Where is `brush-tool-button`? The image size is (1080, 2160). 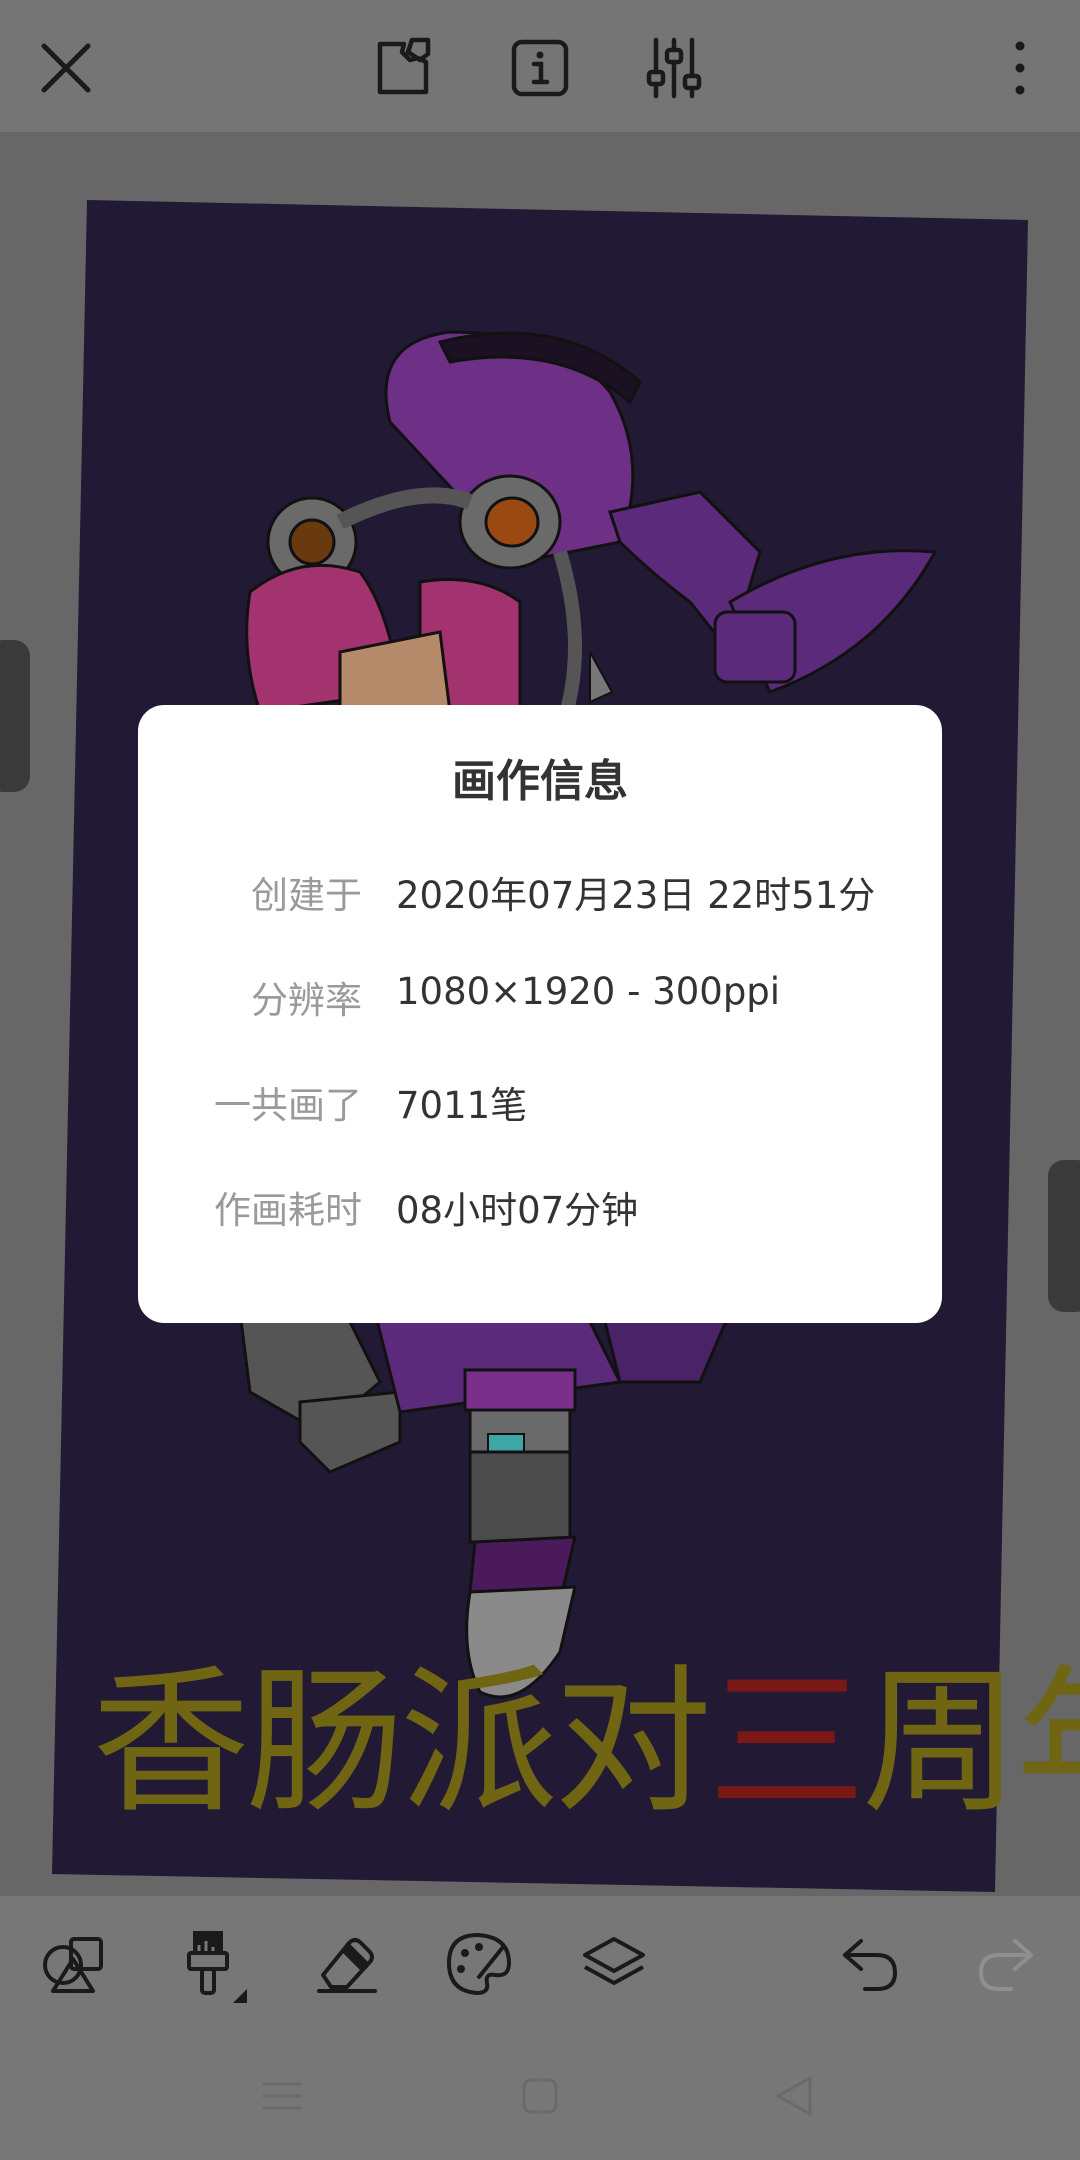
brush-tool-button is located at coordinates (208, 1964).